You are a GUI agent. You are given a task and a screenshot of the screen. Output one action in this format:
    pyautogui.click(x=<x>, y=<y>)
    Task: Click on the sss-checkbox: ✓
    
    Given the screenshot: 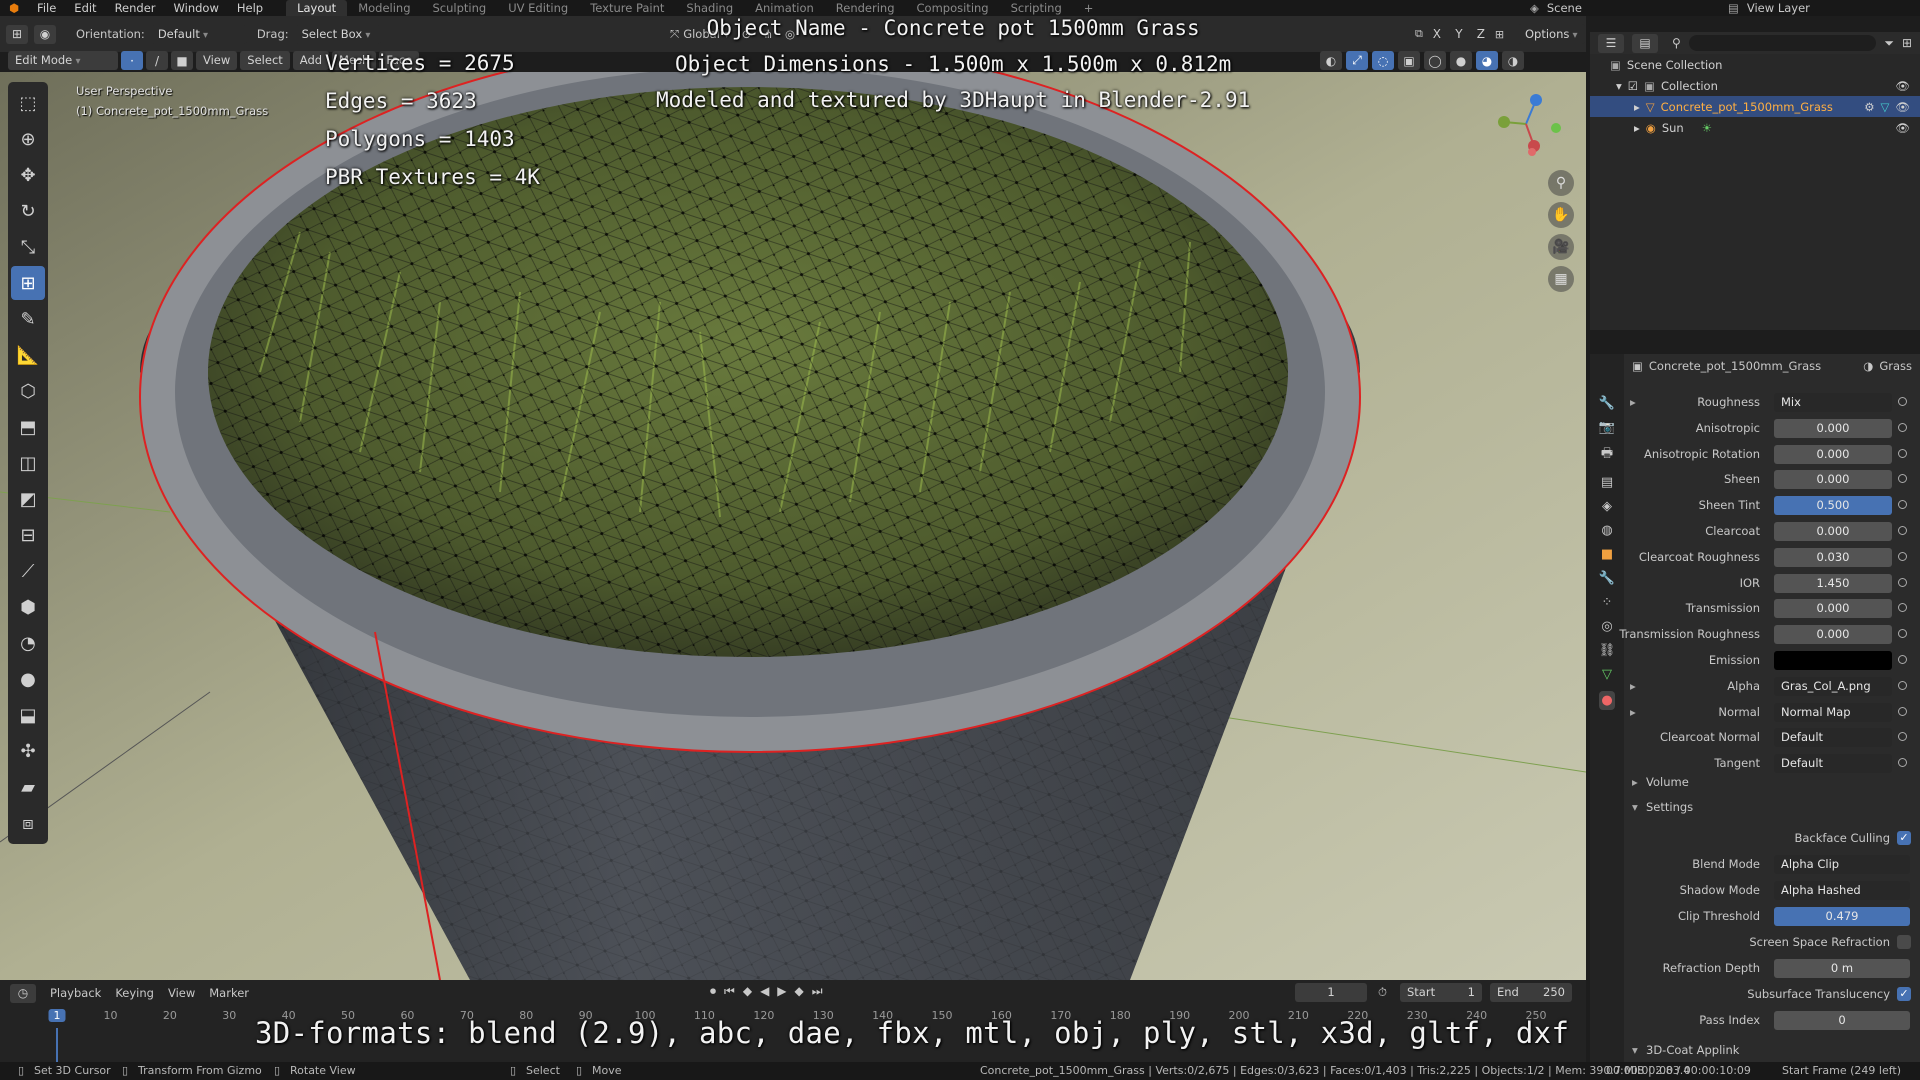 What is the action you would take?
    pyautogui.click(x=1904, y=994)
    